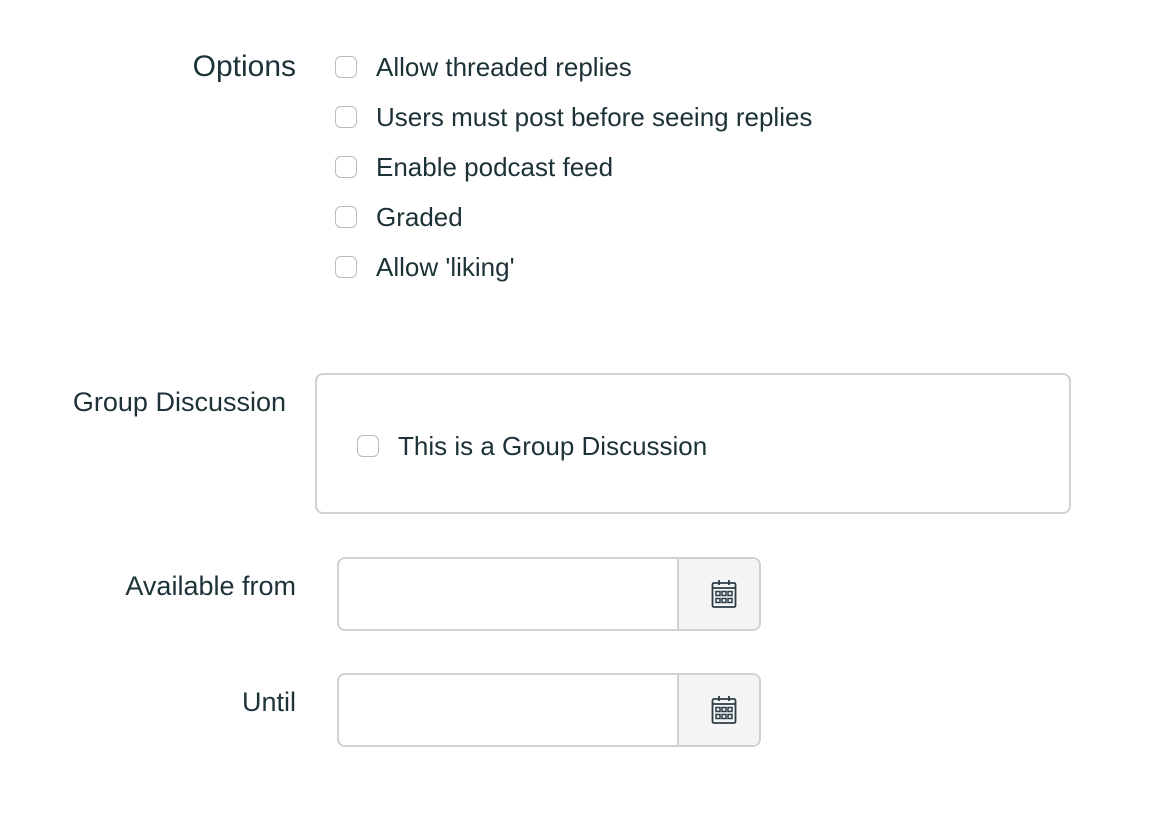  I want to click on available-from-calendar-button, so click(718, 594).